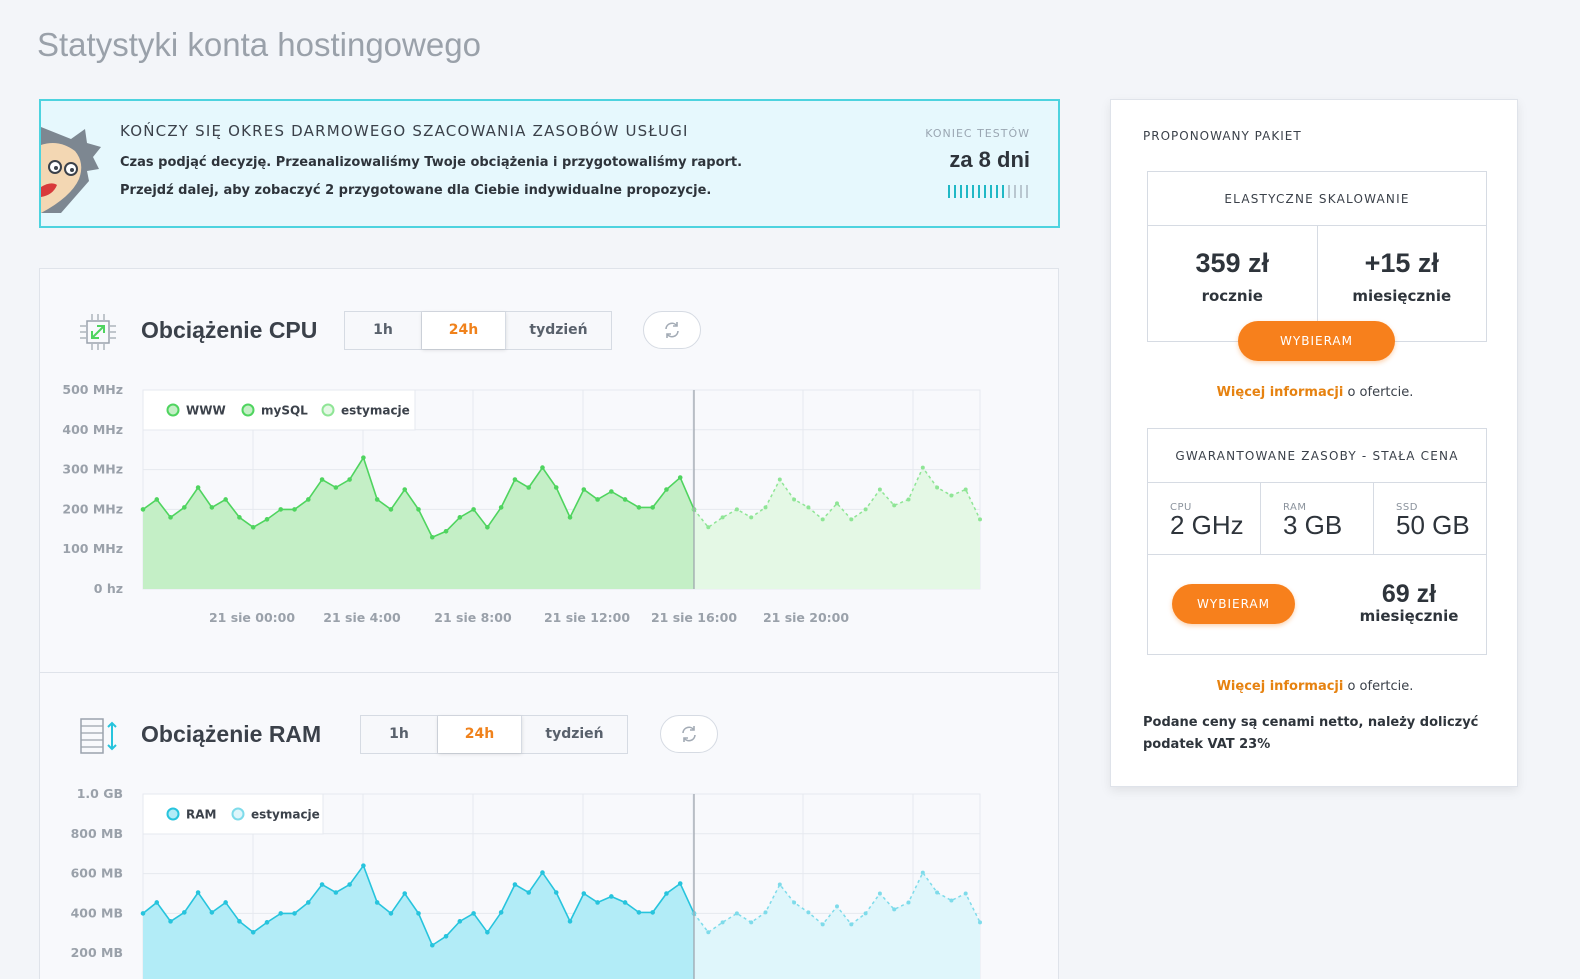  Describe the element at coordinates (806, 617) in the screenshot. I see `x-tick-label: 21 sie 20:00` at that location.